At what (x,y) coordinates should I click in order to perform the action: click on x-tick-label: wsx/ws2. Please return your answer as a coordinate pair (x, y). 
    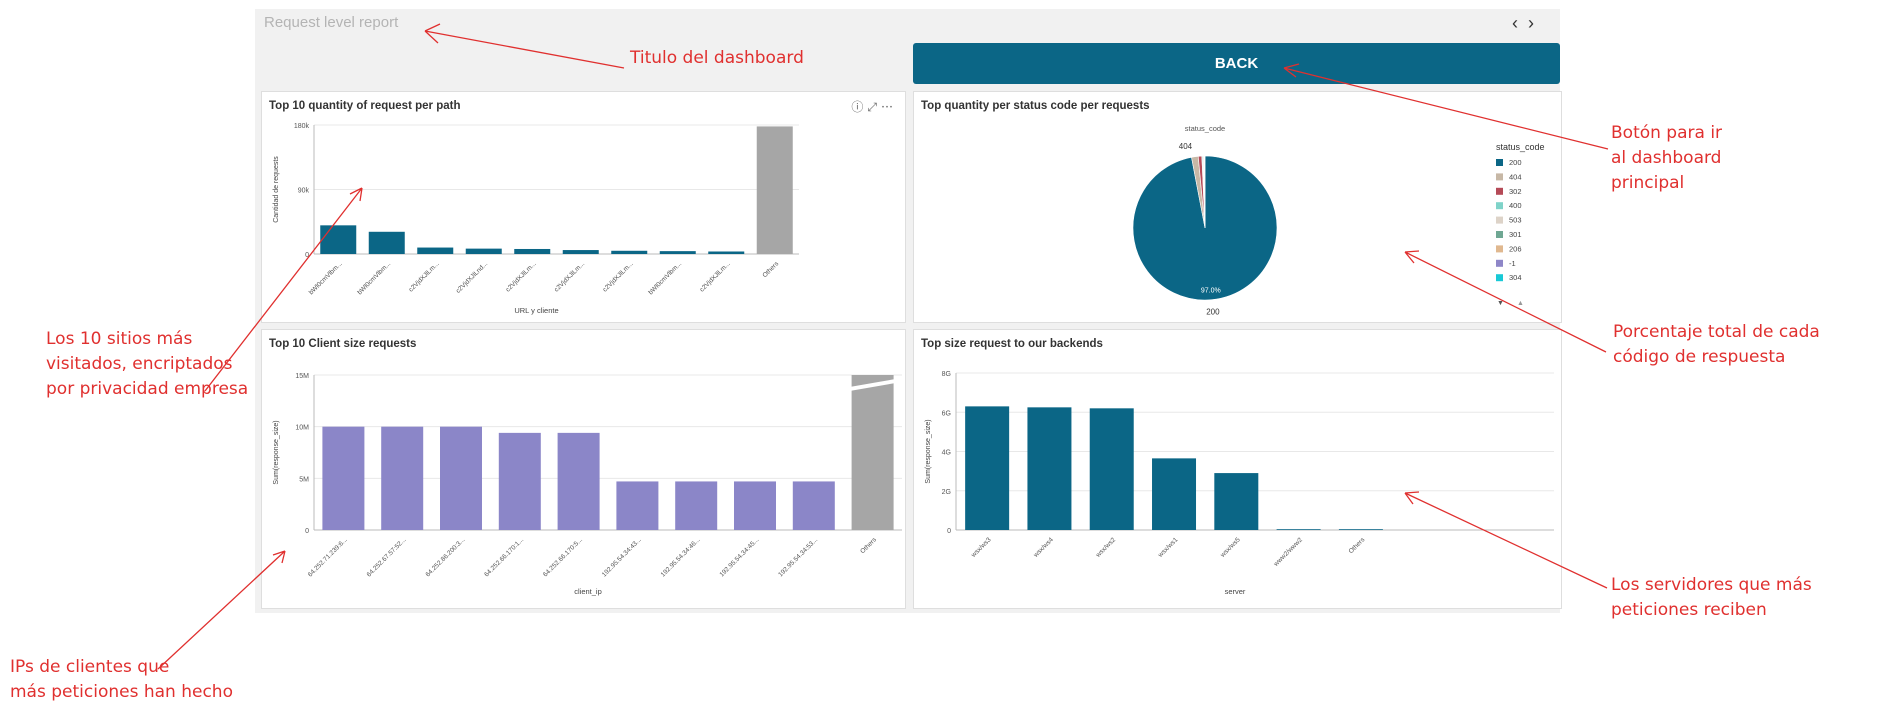
    Looking at the image, I should click on (1105, 547).